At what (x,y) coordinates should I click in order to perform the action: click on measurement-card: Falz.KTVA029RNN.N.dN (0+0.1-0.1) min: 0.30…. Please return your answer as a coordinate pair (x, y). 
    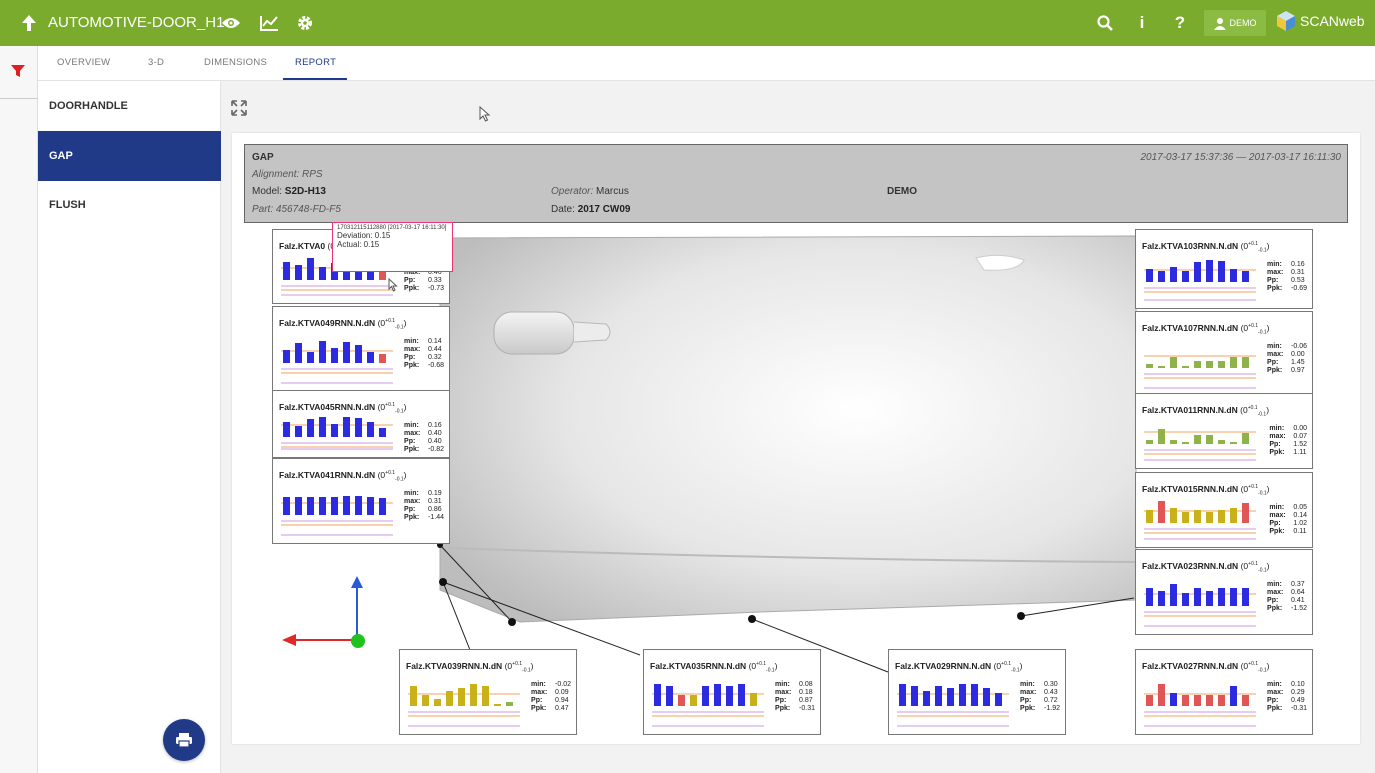
    Looking at the image, I should click on (977, 692).